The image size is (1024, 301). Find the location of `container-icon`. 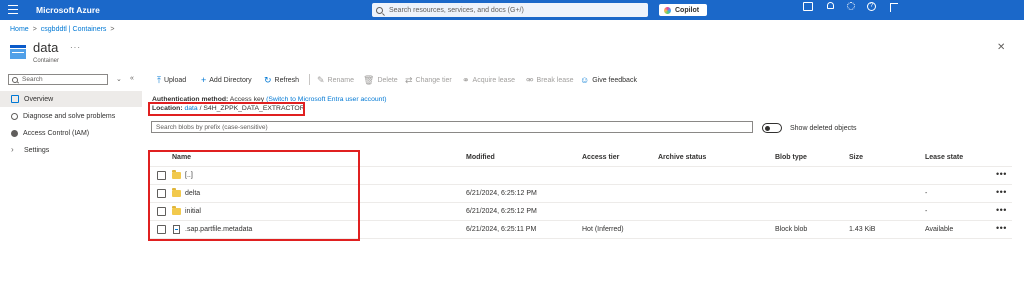

container-icon is located at coordinates (18, 52).